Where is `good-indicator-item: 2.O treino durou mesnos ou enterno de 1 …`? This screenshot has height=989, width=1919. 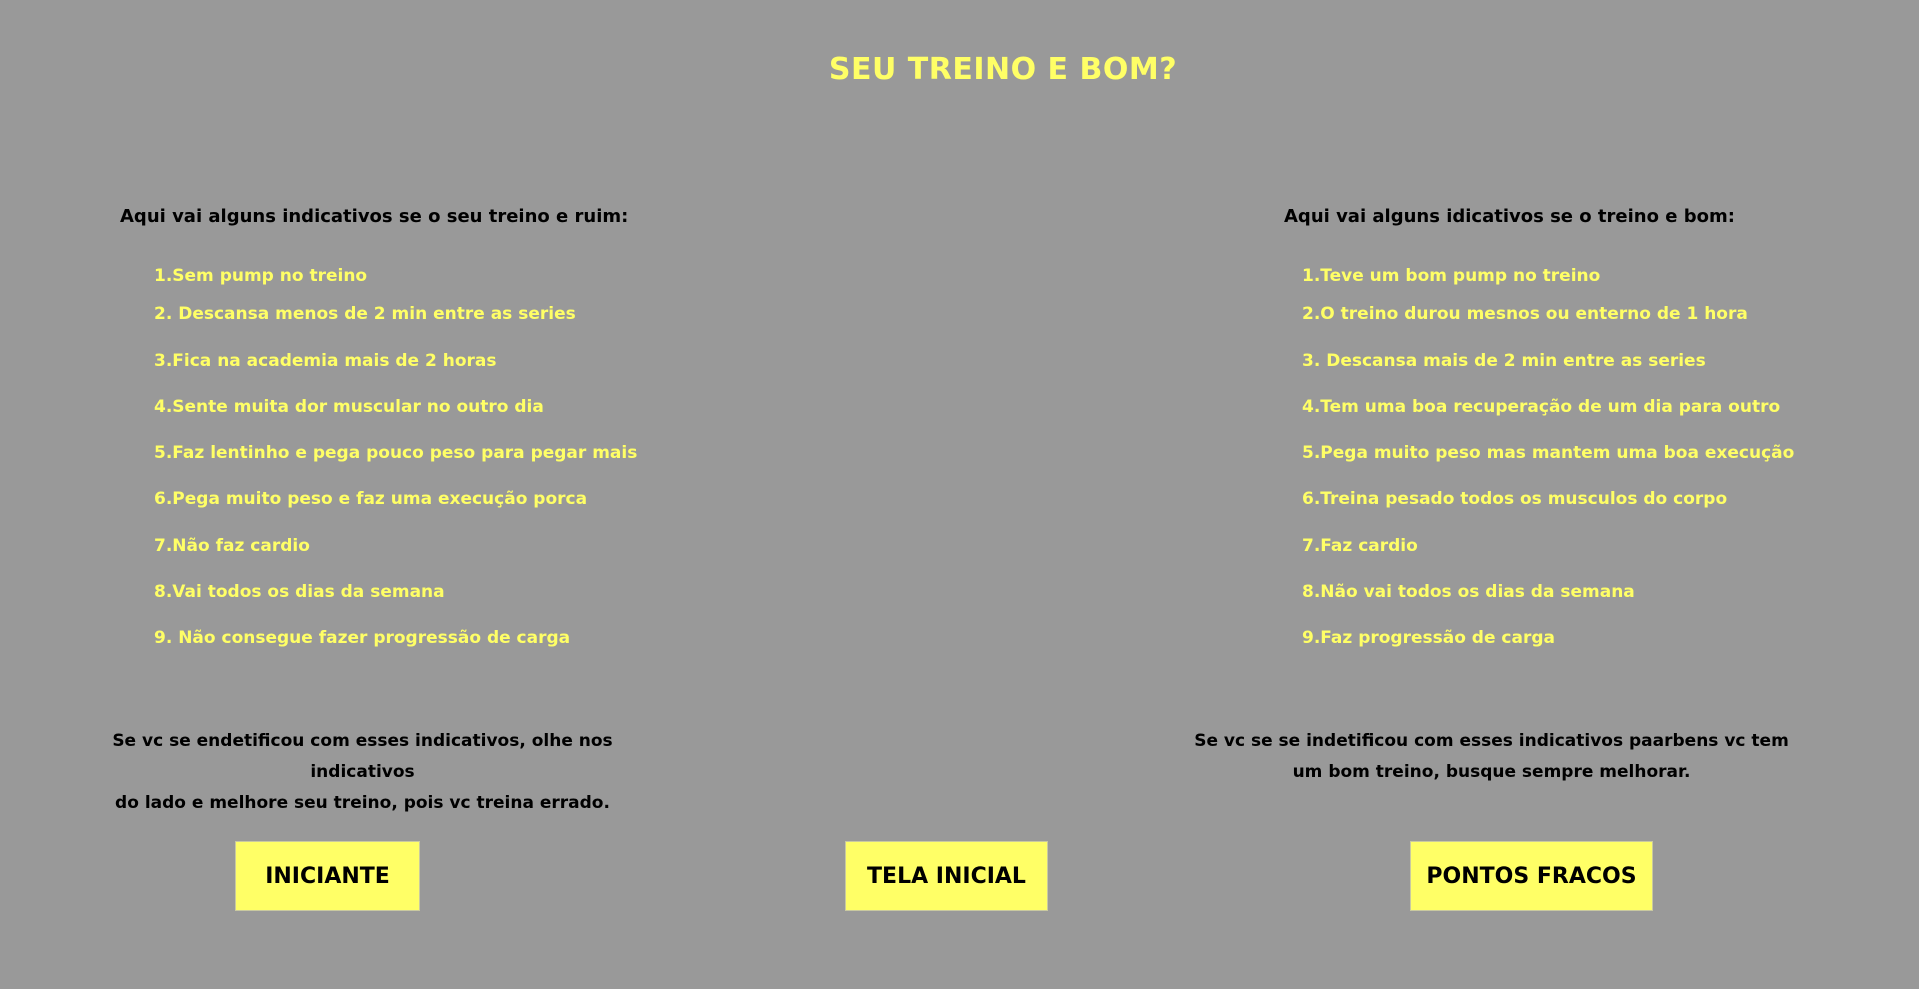 good-indicator-item: 2.O treino durou mesnos ou enterno de 1 … is located at coordinates (1525, 314).